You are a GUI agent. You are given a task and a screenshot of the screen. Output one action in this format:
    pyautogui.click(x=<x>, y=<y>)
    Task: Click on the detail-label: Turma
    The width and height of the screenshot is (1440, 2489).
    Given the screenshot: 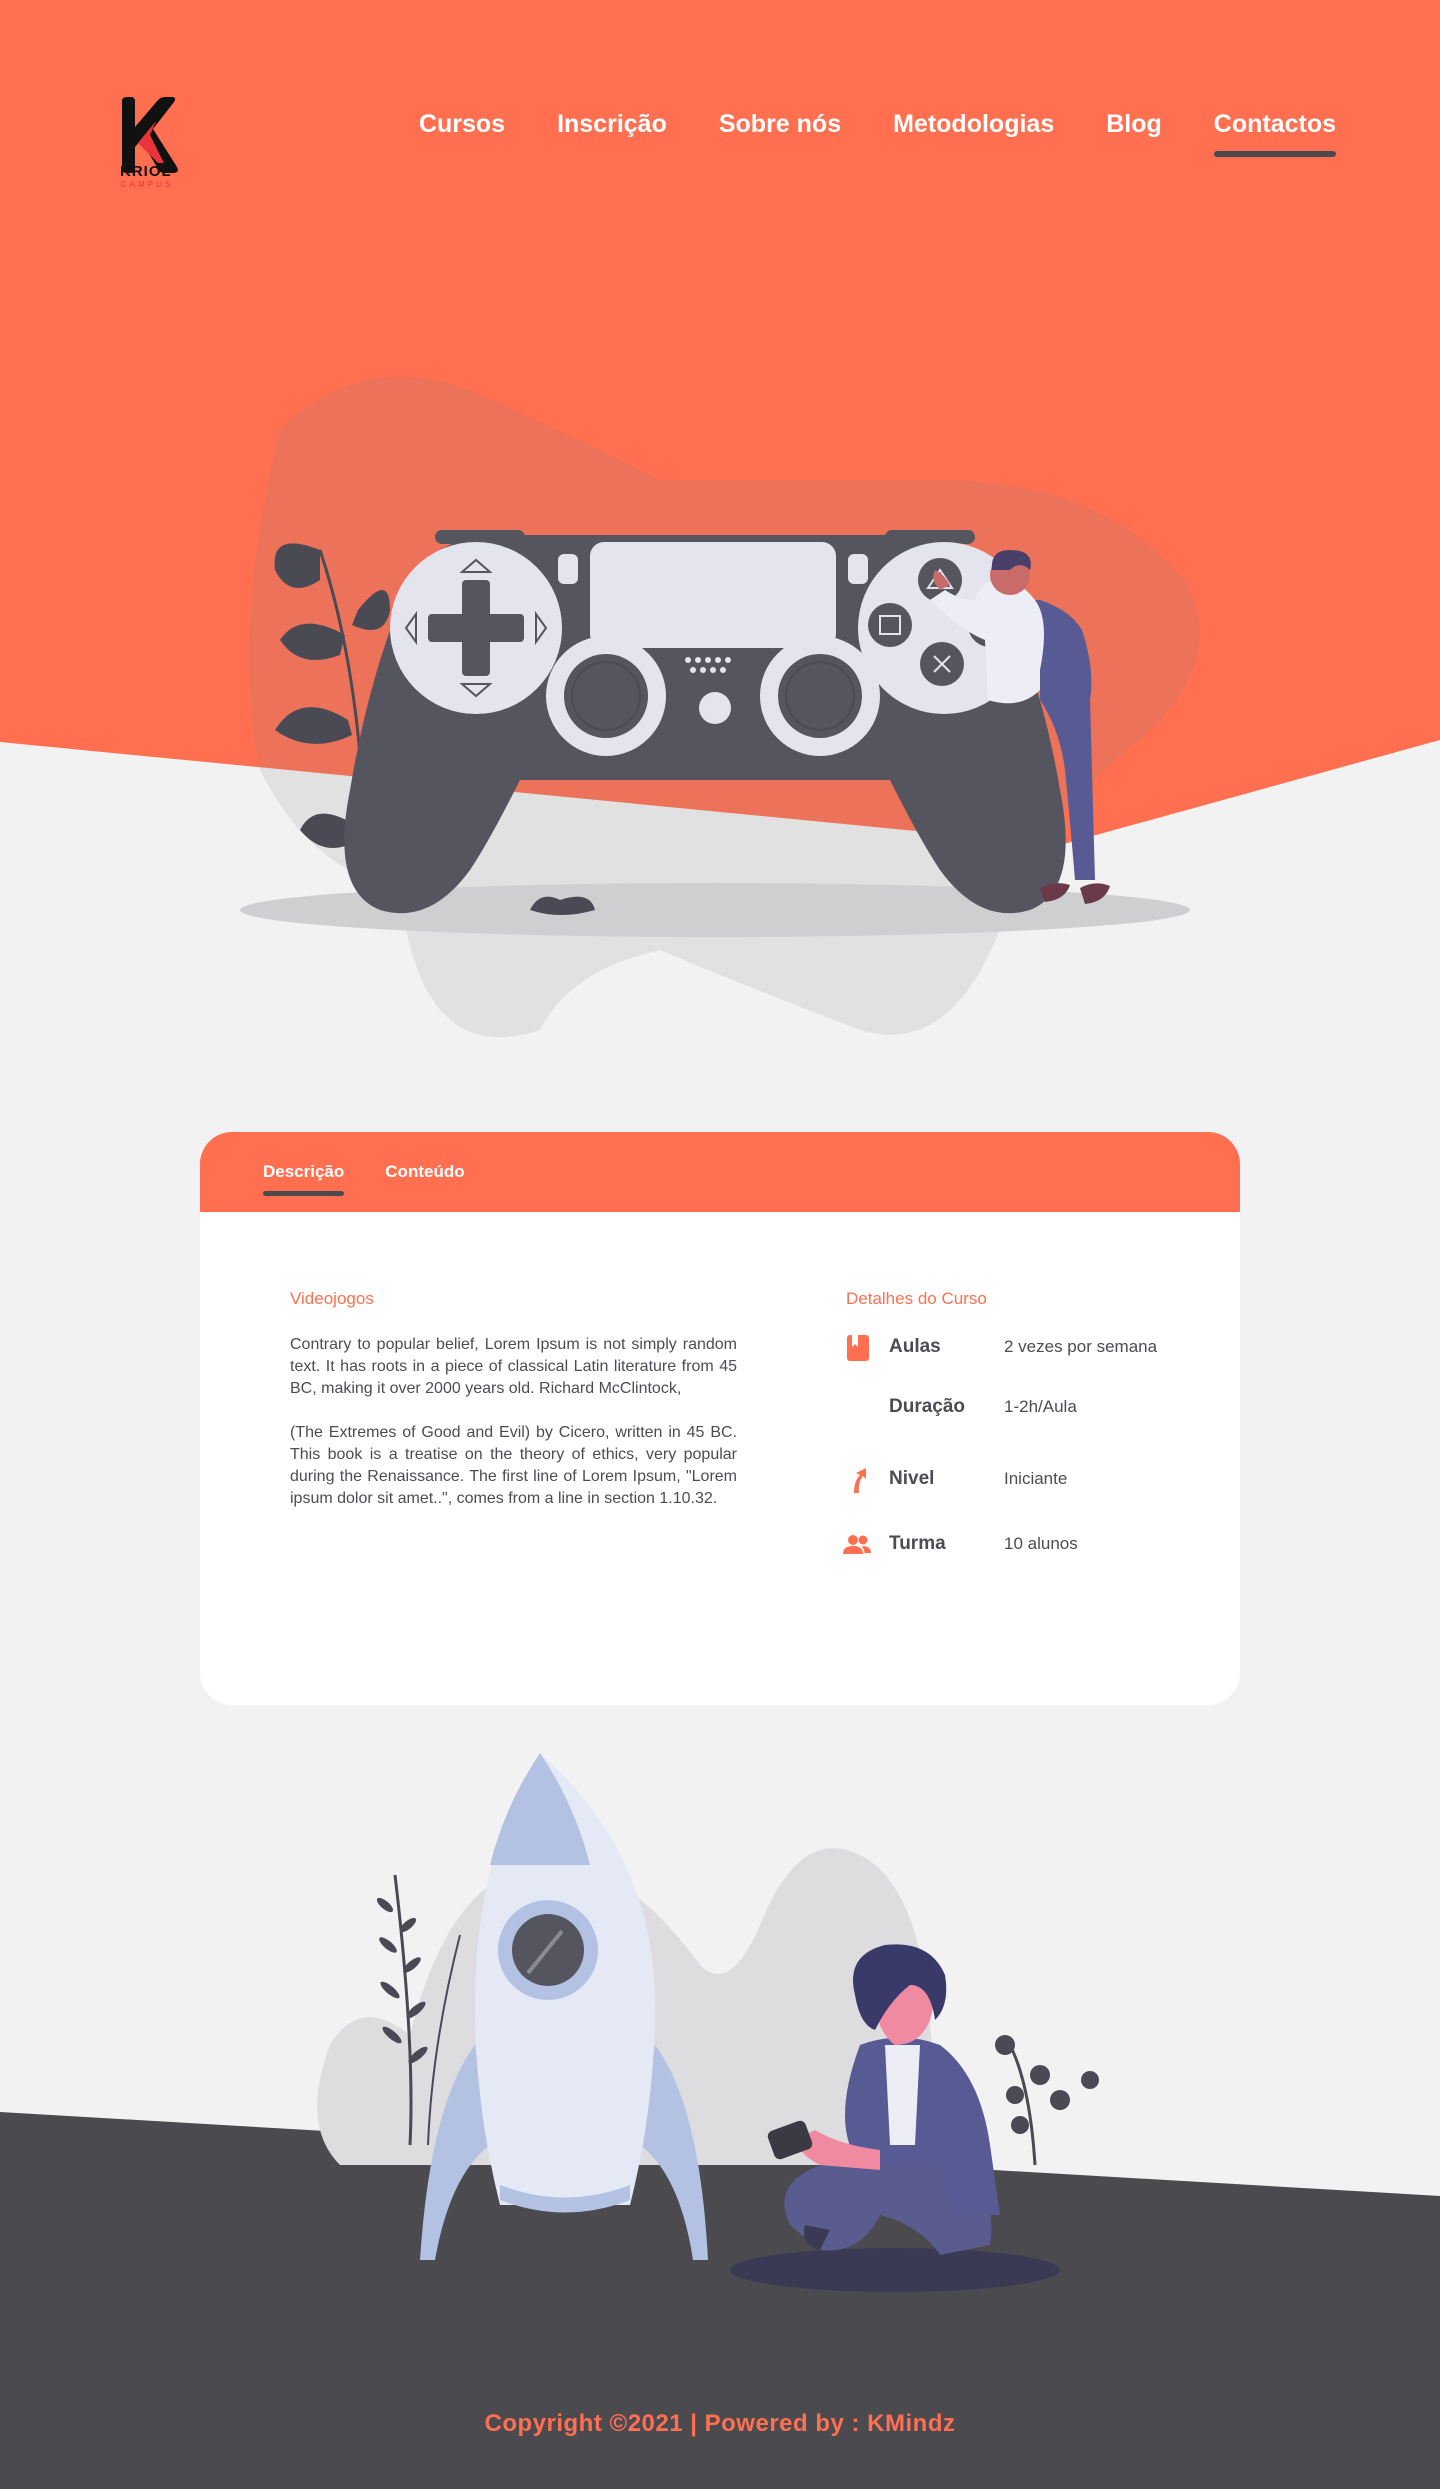 What is the action you would take?
    pyautogui.click(x=917, y=1543)
    